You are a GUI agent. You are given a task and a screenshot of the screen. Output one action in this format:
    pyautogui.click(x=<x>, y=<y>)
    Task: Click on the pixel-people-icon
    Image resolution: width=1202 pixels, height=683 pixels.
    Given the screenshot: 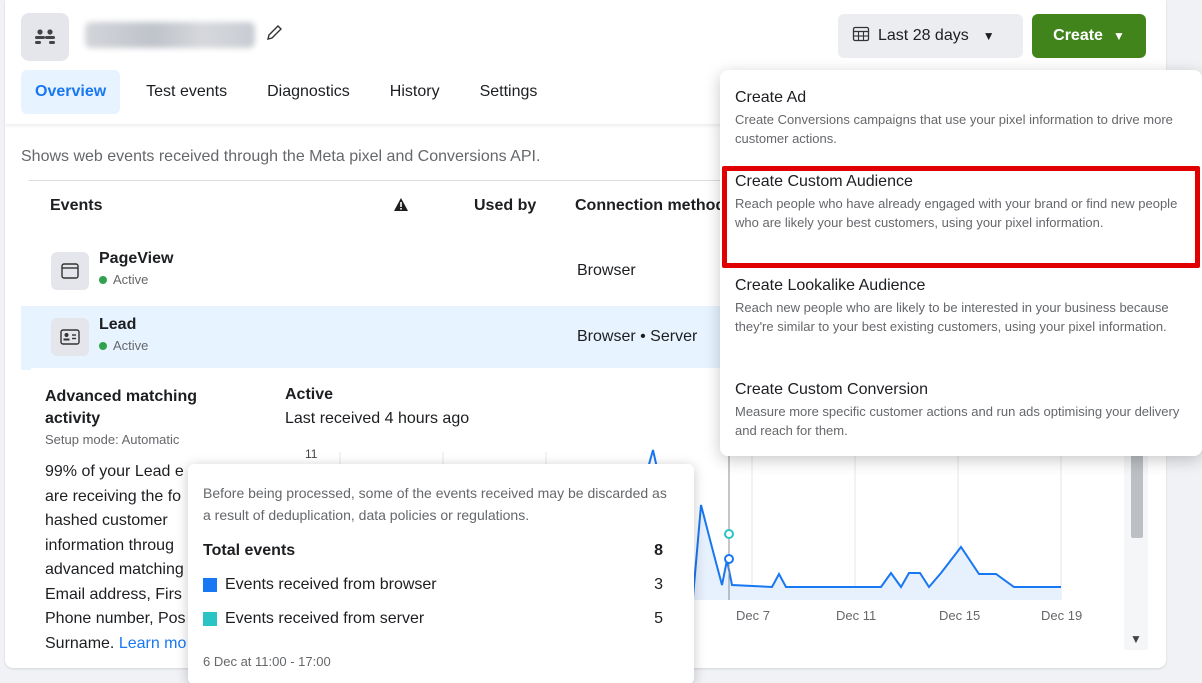 What is the action you would take?
    pyautogui.click(x=45, y=37)
    